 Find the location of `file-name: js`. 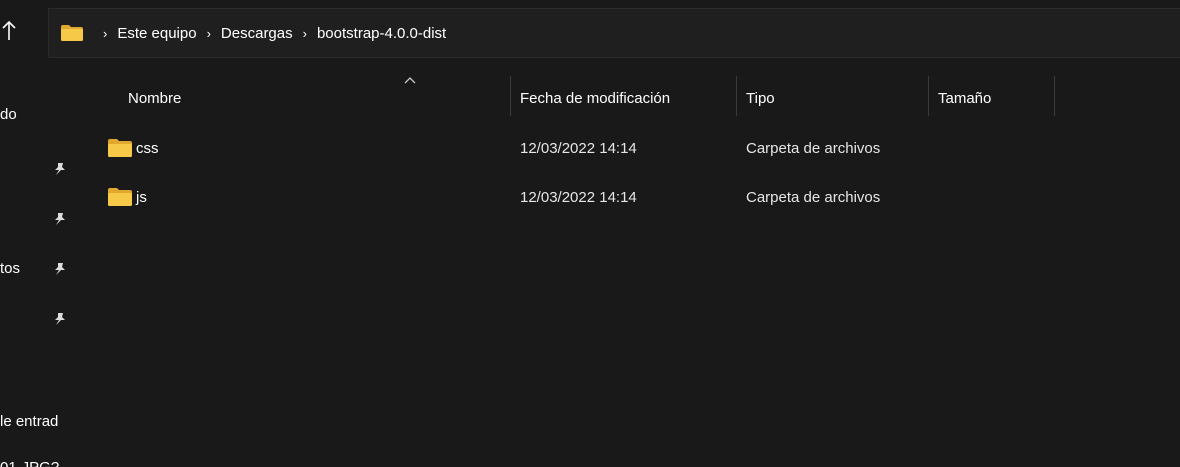

file-name: js is located at coordinates (141, 197).